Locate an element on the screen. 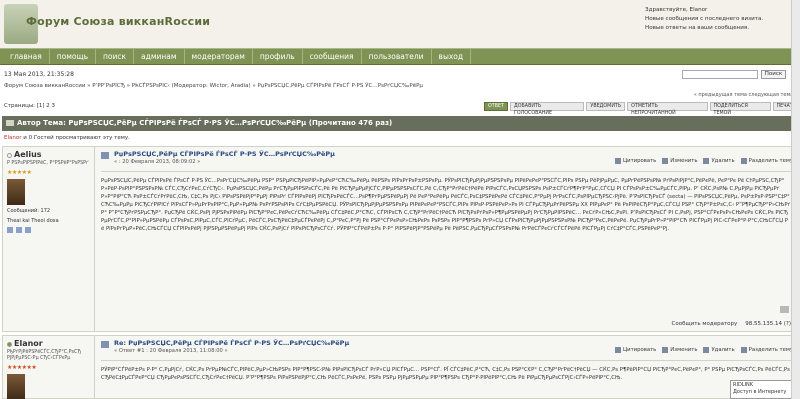 This screenshot has height=399, width=800. new-replies-link: Новые ответы на ваши сообщения. is located at coordinates (720, 28).